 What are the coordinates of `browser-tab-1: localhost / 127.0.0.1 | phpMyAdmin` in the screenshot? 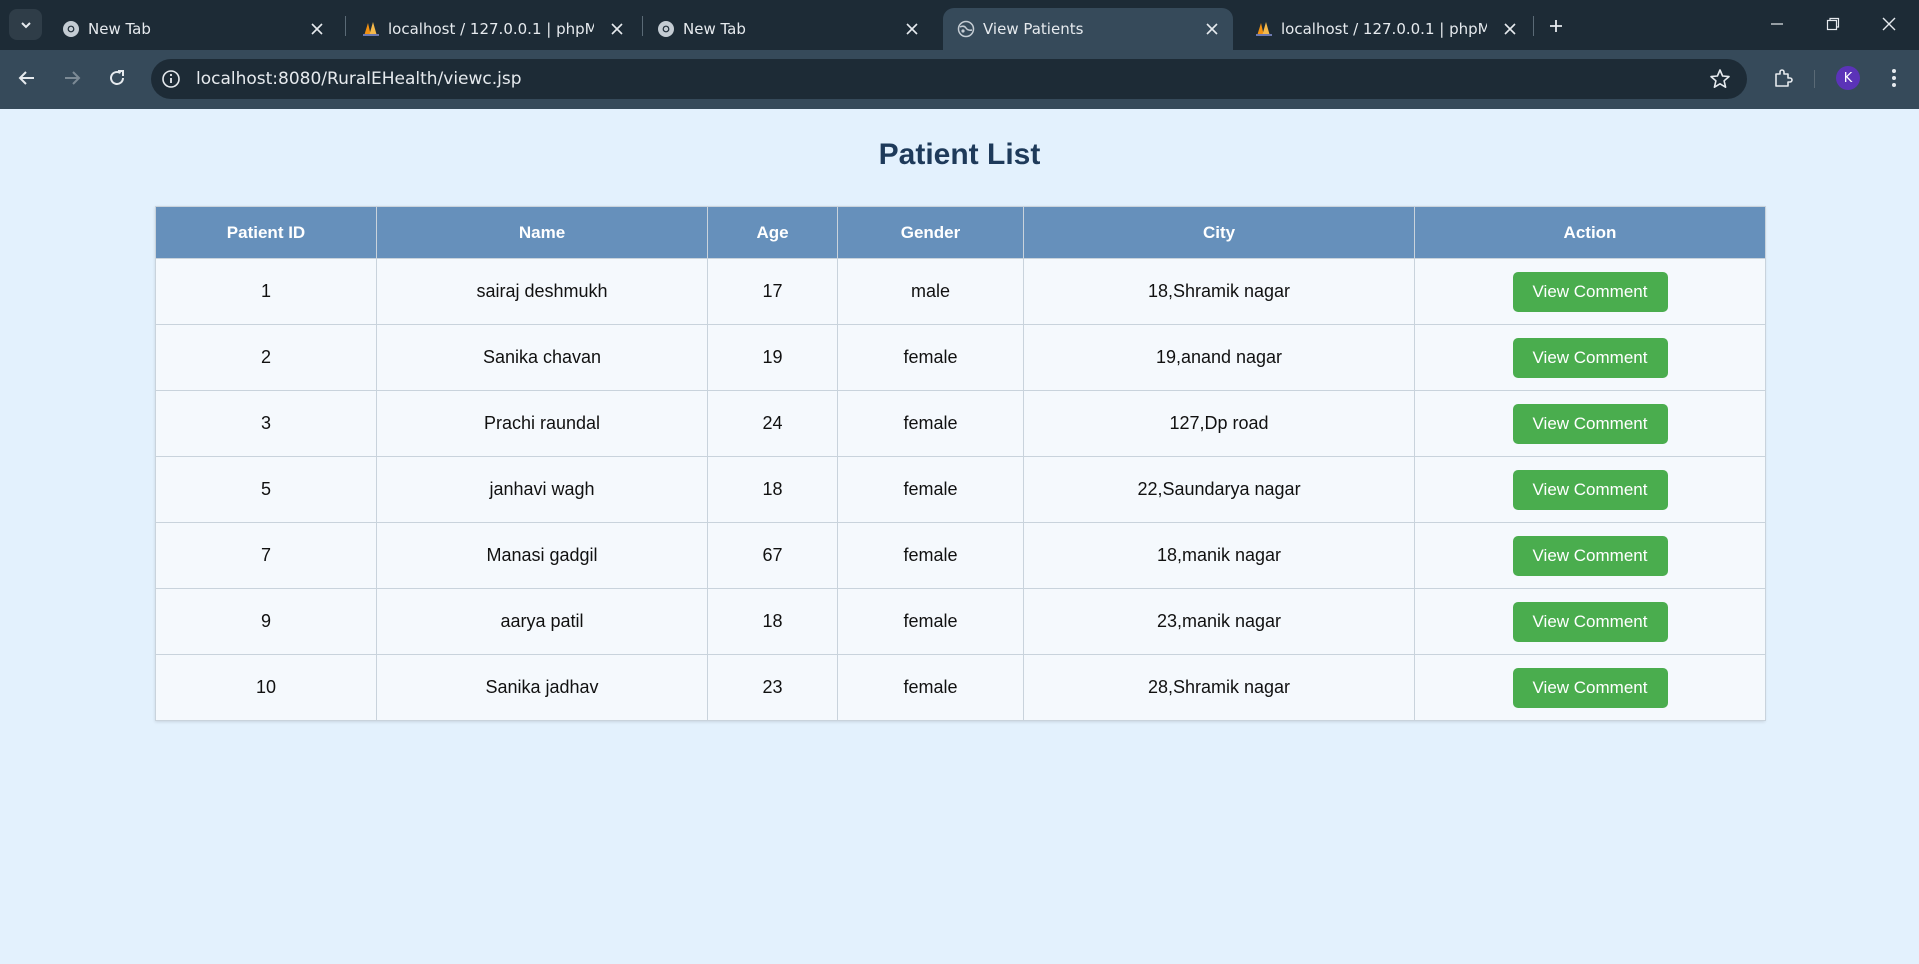 It's located at (493, 29).